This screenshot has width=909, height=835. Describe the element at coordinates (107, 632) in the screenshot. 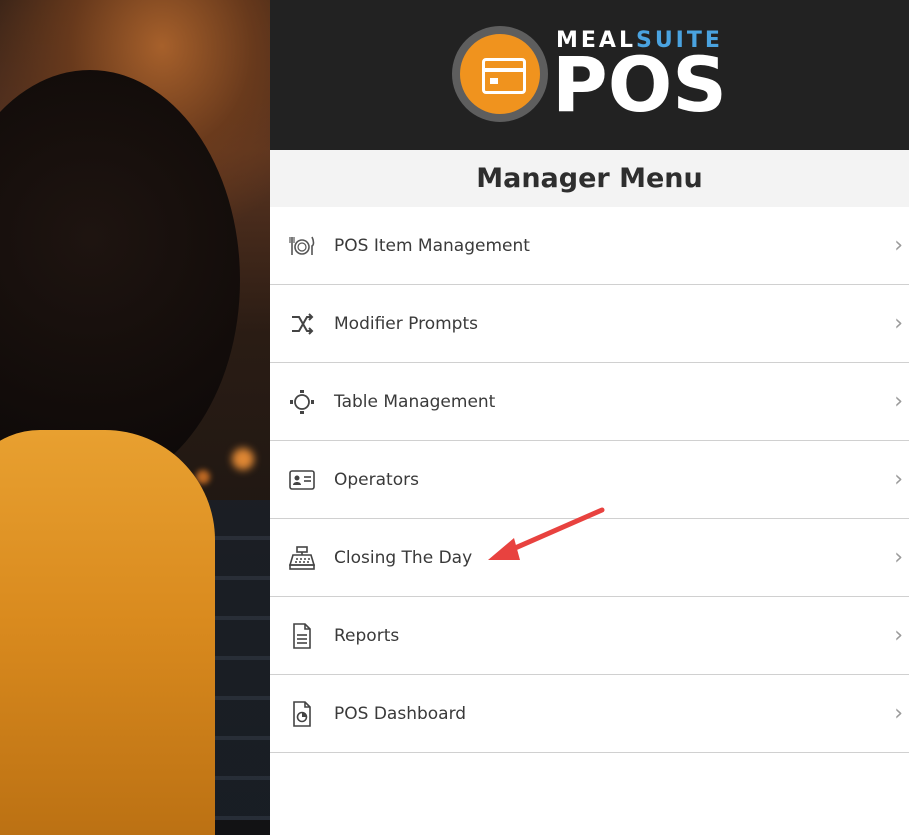

I see `person-shirt` at that location.